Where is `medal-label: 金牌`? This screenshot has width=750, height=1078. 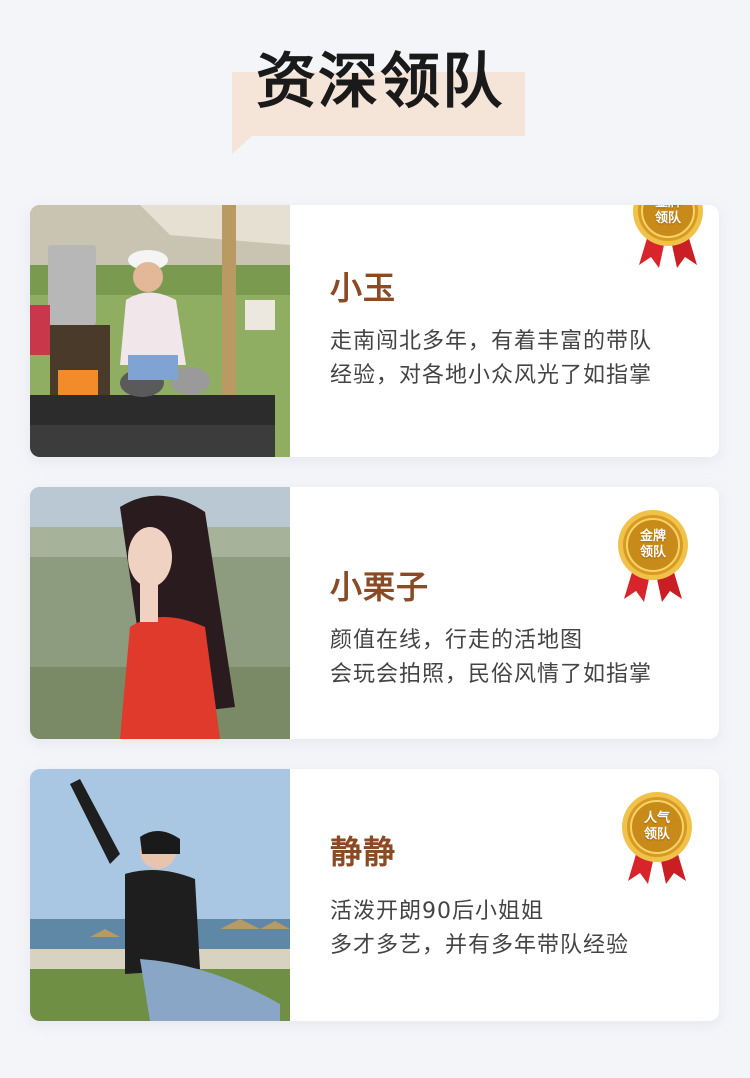
medal-label: 金牌 is located at coordinates (652, 536).